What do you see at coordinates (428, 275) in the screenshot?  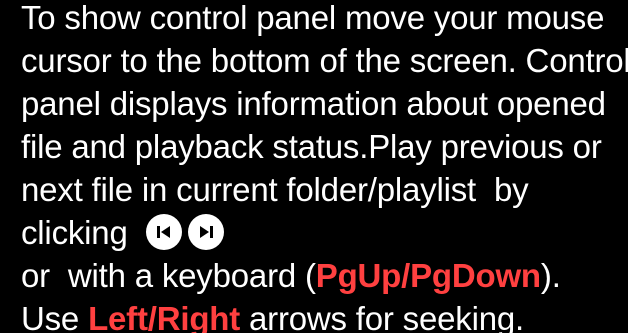 I see `keyboard-keys-highlight: PgUp/PgDown` at bounding box center [428, 275].